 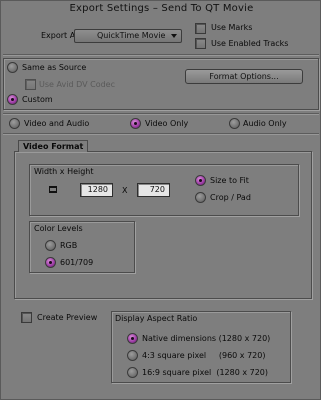 I want to click on 16-9-square-pixel-label: 16:9 square pixel (1280 x 720), so click(x=205, y=372).